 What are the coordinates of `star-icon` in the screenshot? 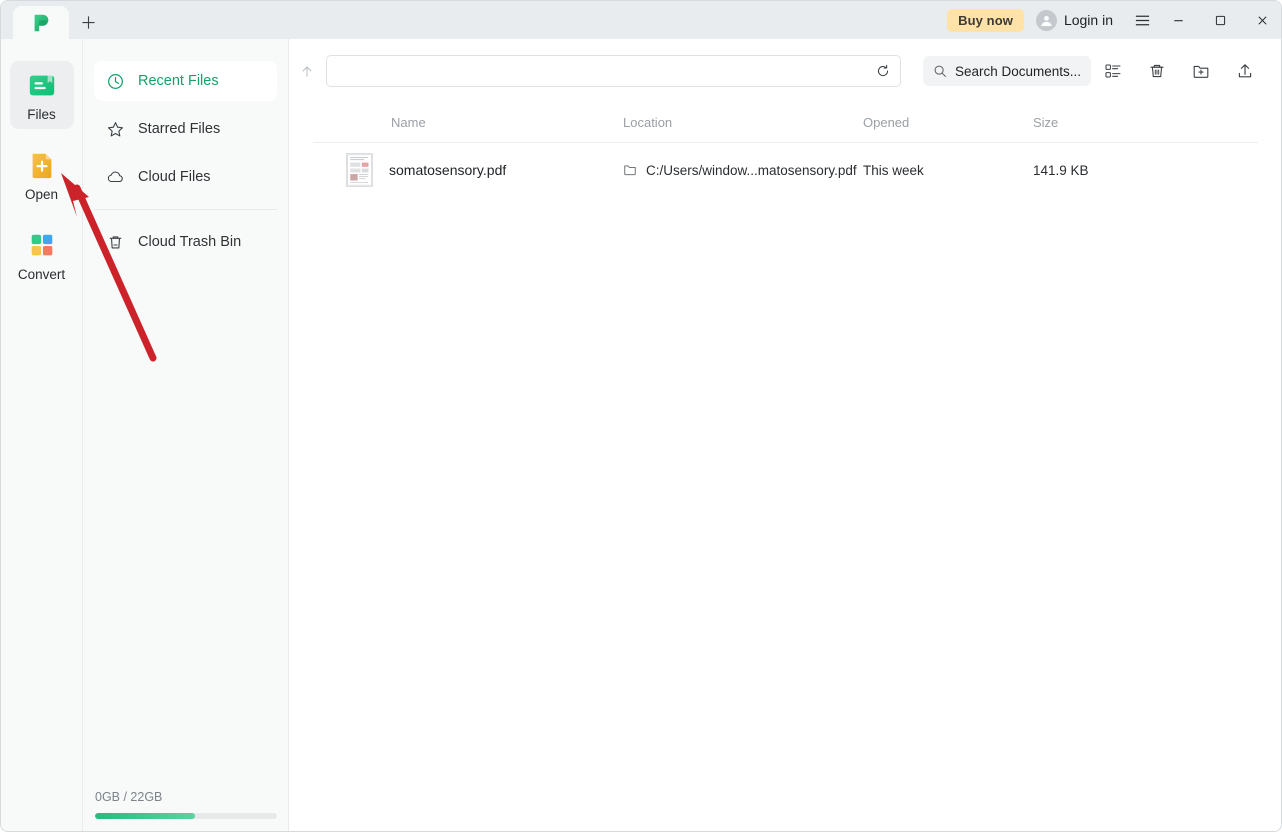 It's located at (115, 129).